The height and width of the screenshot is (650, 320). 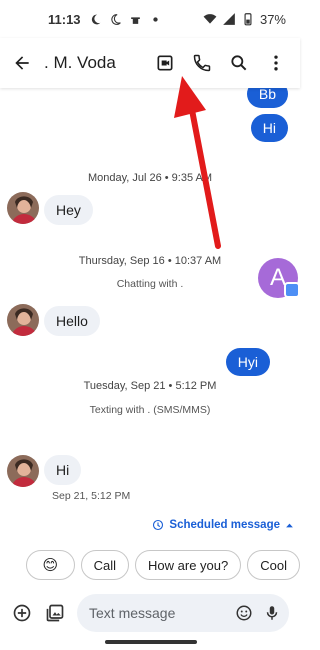 I want to click on contact-name: . M. Voda, so click(x=80, y=63).